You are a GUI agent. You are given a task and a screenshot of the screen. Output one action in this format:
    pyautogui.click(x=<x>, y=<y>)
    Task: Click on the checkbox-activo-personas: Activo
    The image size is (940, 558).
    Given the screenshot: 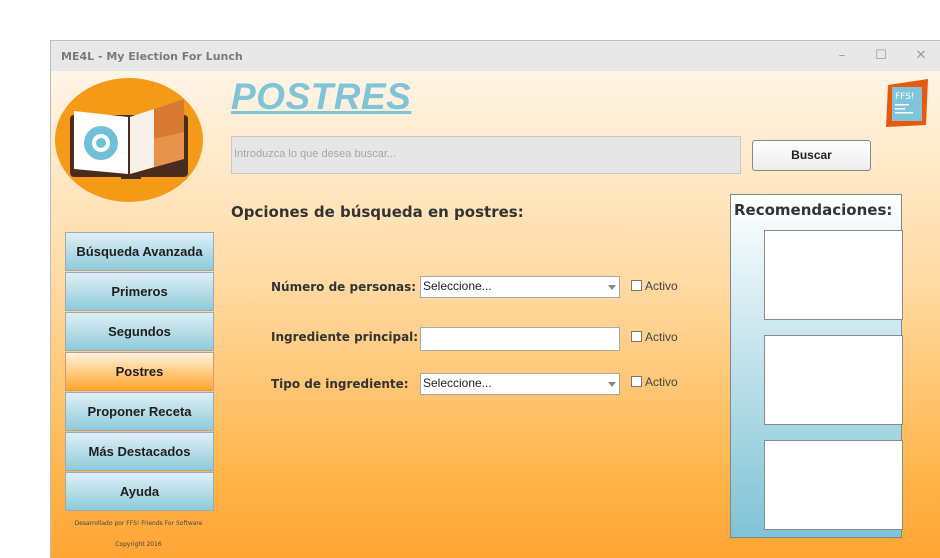 What is the action you would take?
    pyautogui.click(x=654, y=286)
    